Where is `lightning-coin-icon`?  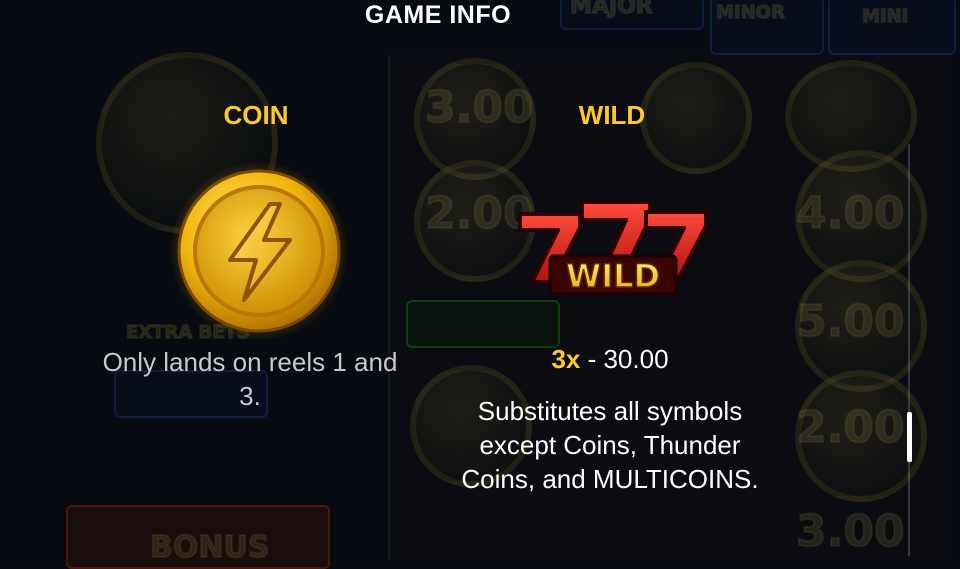
lightning-coin-icon is located at coordinates (259, 251).